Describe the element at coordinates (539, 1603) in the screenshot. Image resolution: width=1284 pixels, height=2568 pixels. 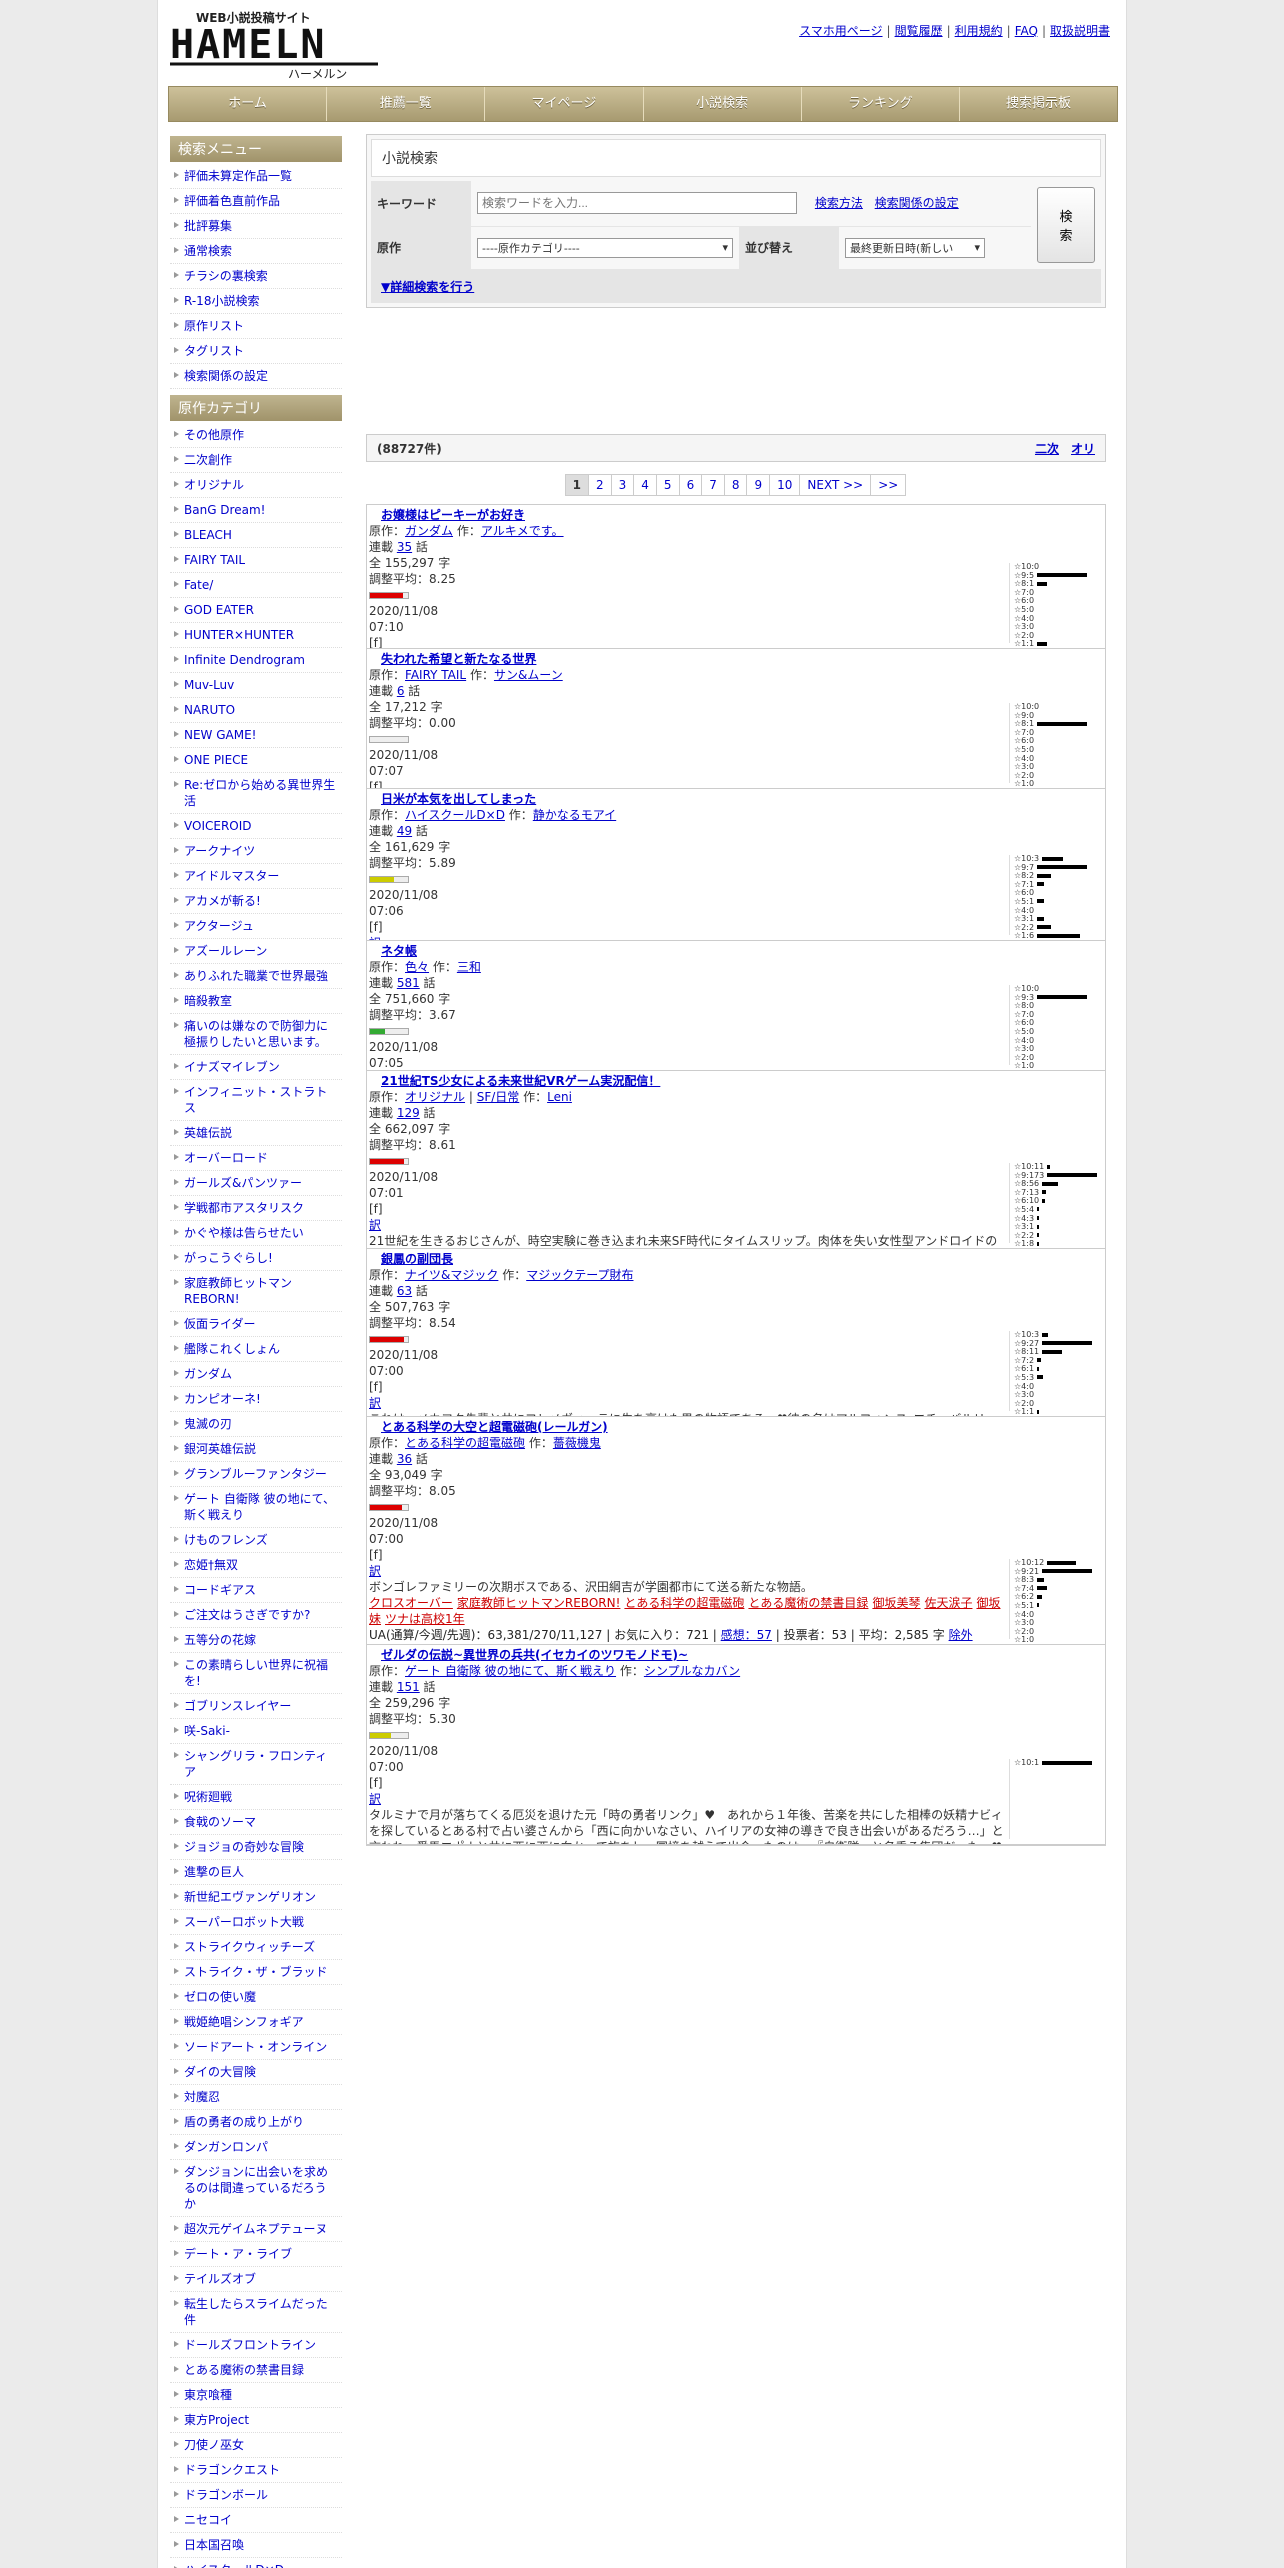
I see `novel-tag: 家庭教師ヒットマンREBORN!` at that location.